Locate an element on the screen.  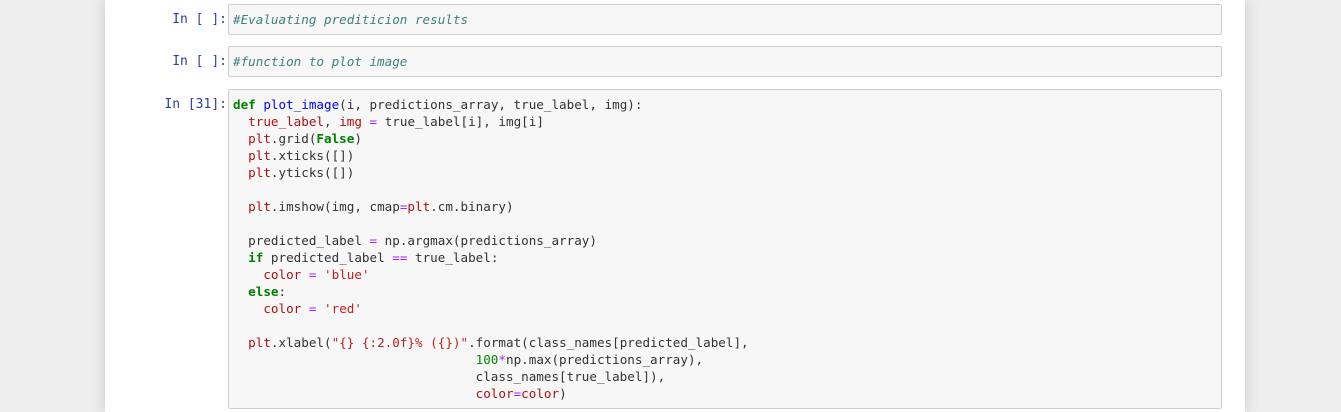
code-line: plt.xticks([]) is located at coordinates (301, 155).